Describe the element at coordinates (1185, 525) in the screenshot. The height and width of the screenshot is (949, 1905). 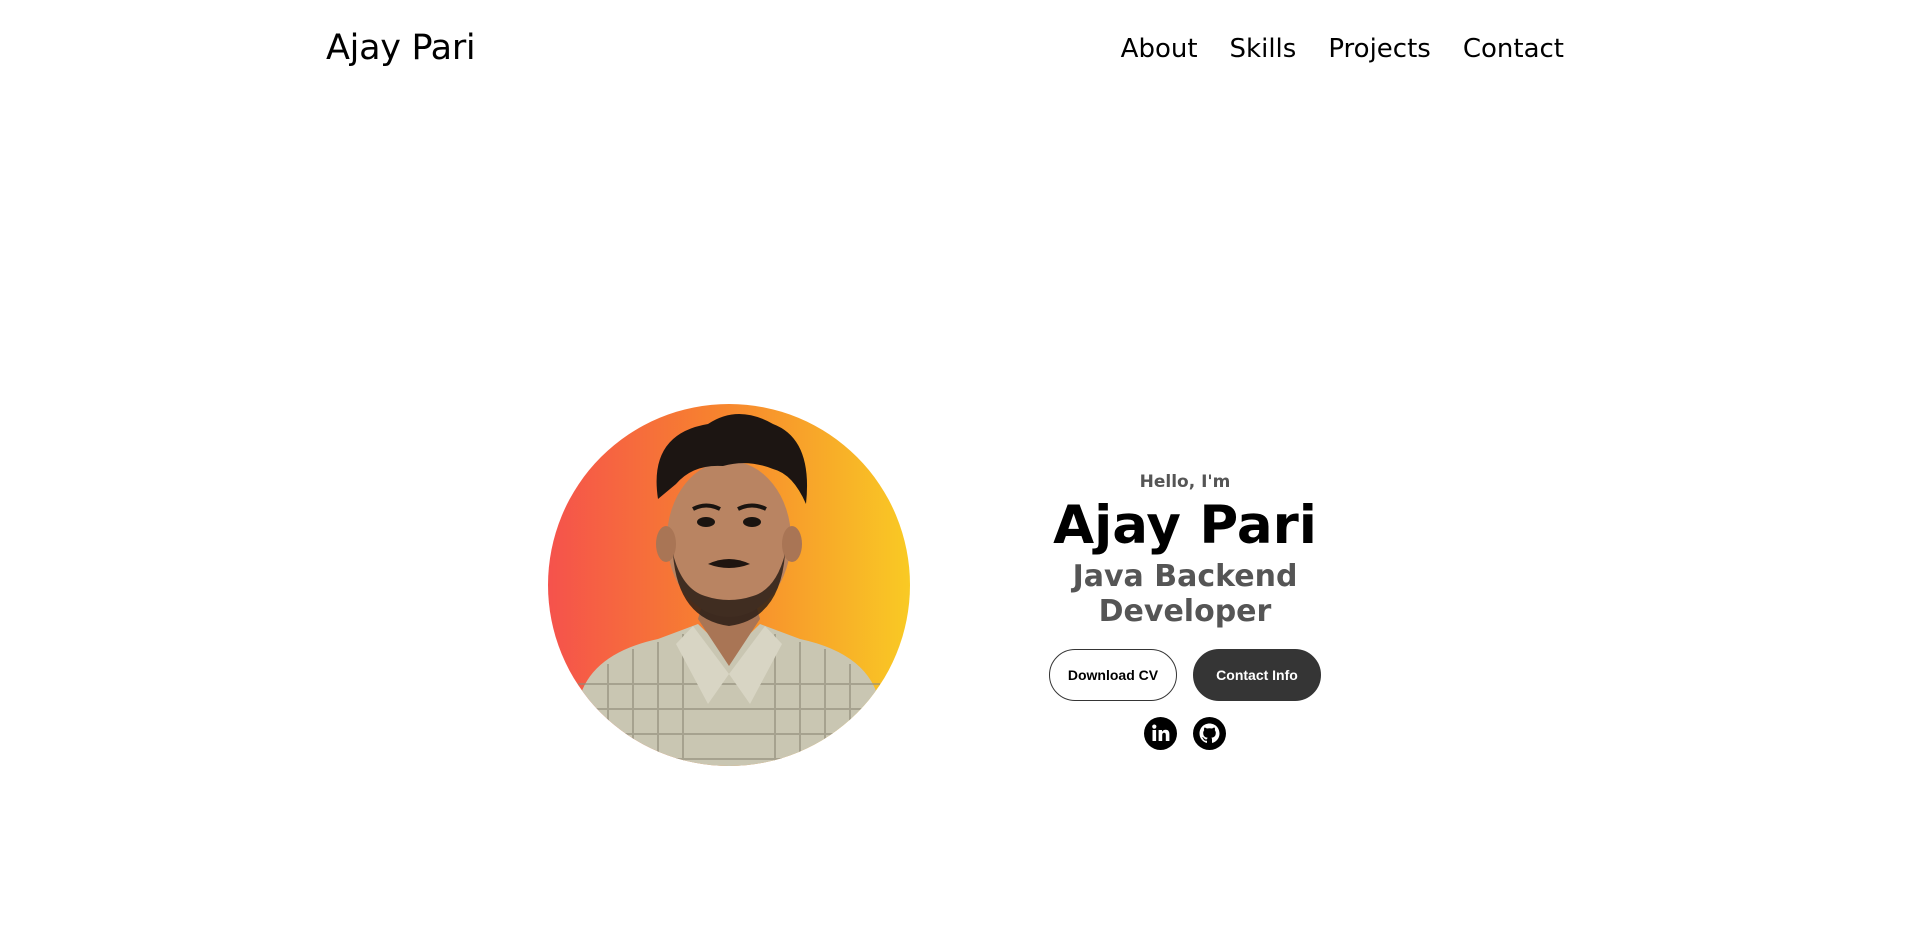
I see `hero-name: Ajay Pari` at that location.